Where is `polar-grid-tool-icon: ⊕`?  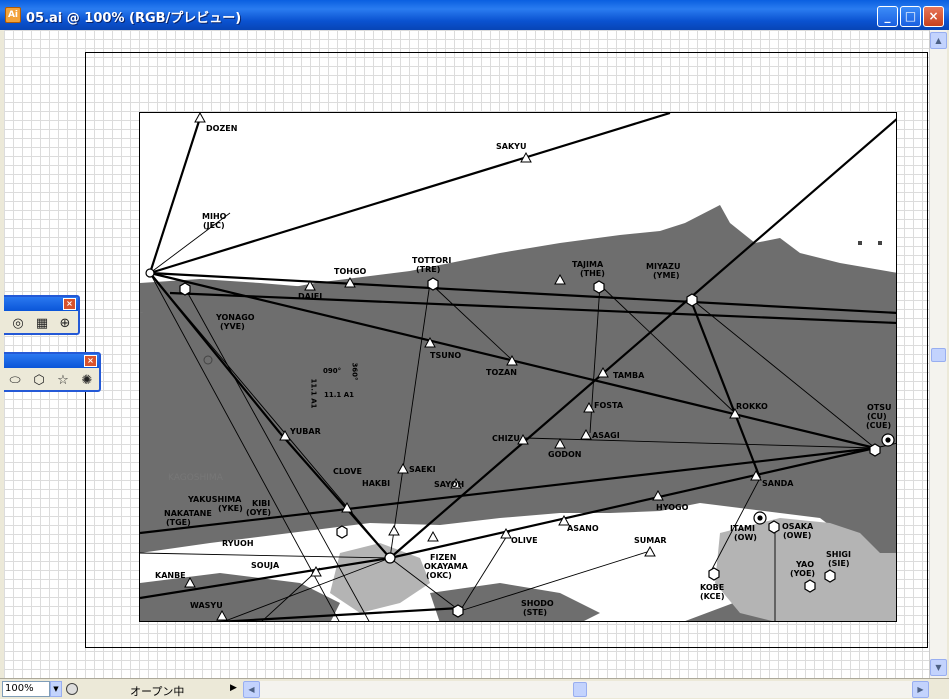
polar-grid-tool-icon: ⊕ is located at coordinates (65, 324).